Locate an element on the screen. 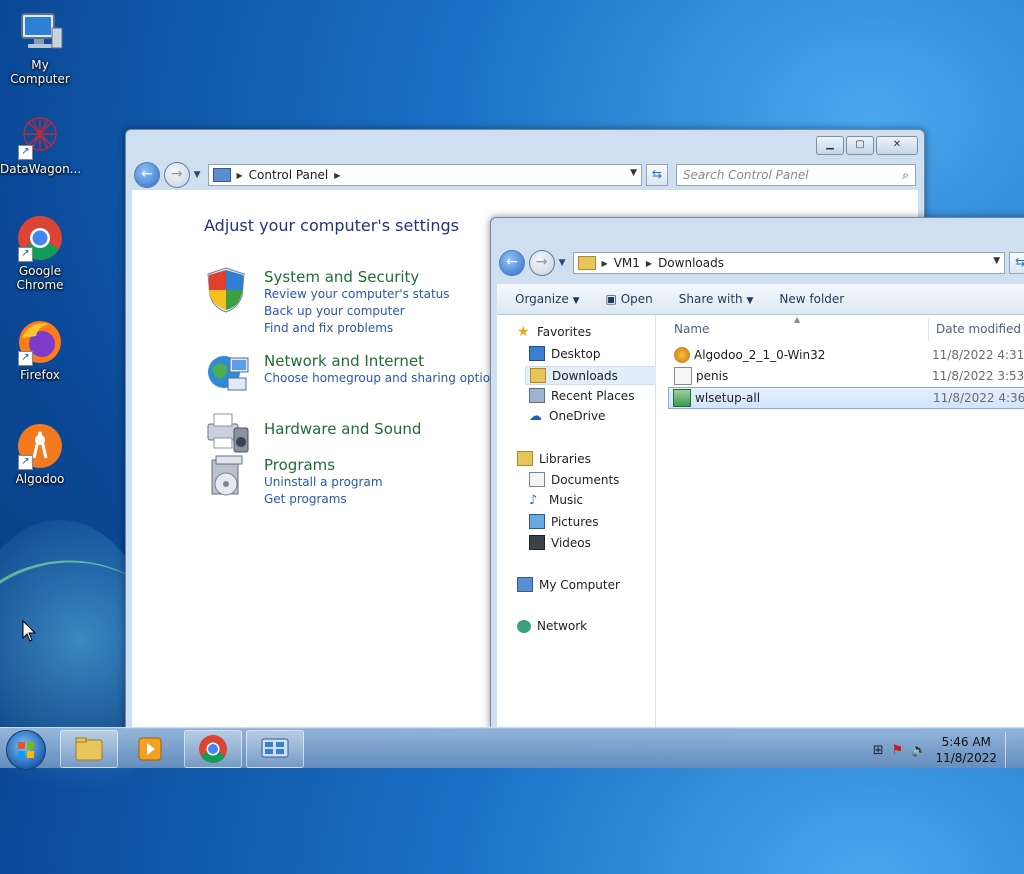  taskbar-chrome-button is located at coordinates (213, 749).